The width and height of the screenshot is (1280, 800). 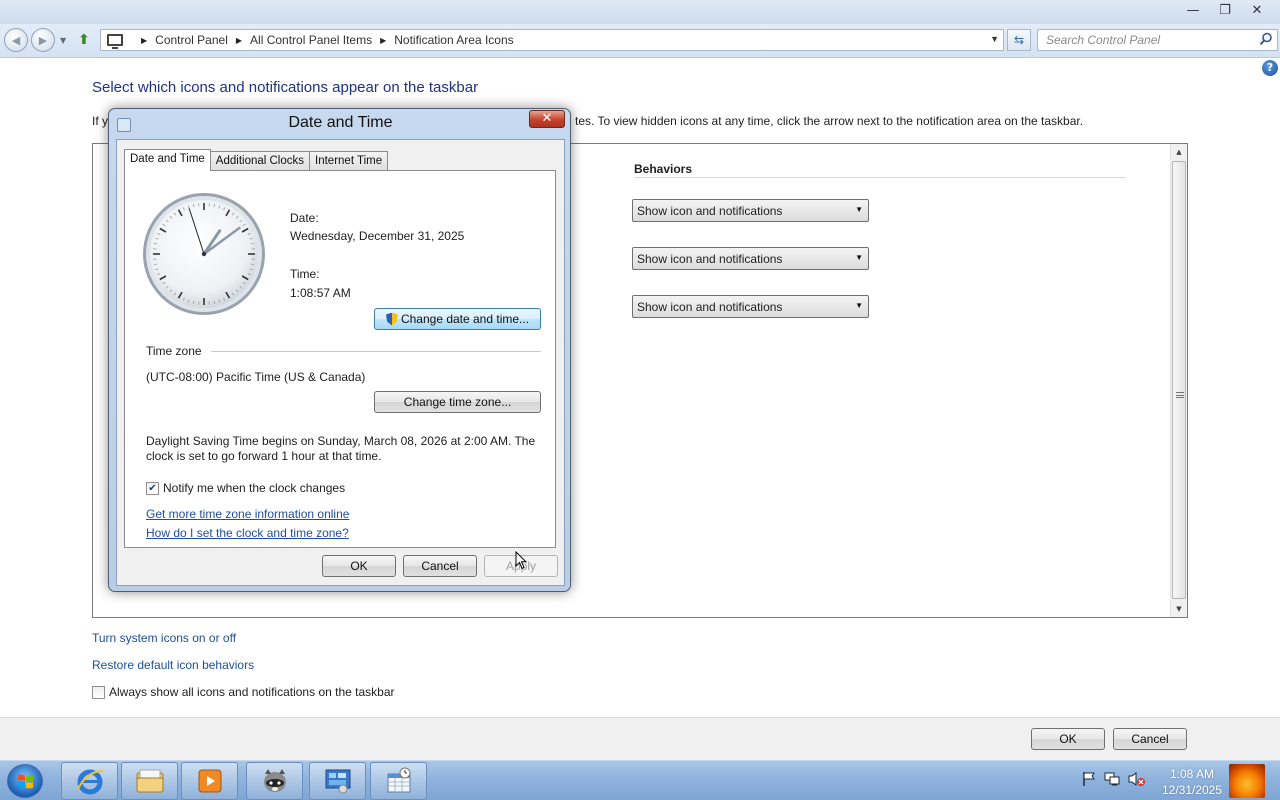 What do you see at coordinates (305, 274) in the screenshot?
I see `time-label: Time:` at bounding box center [305, 274].